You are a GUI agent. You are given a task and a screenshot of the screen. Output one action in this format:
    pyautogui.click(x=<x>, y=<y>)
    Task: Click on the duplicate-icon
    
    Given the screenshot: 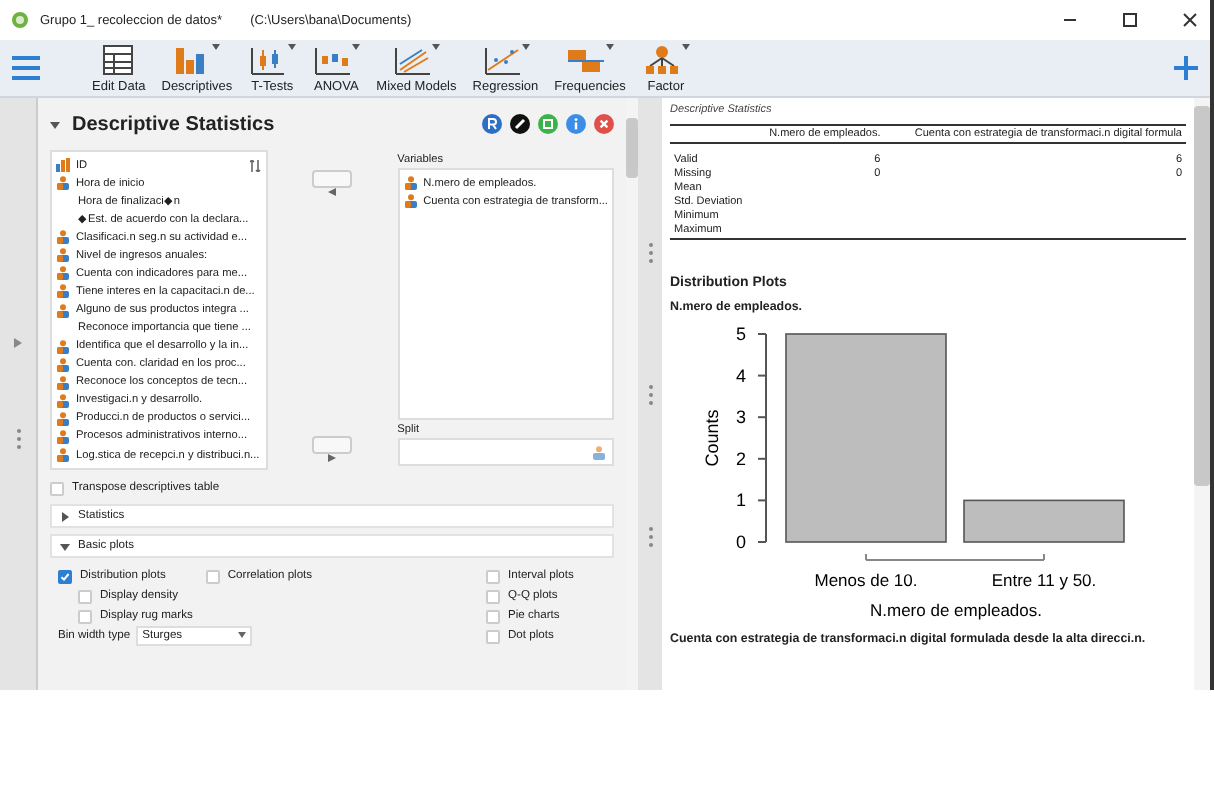 What is the action you would take?
    pyautogui.click(x=548, y=124)
    